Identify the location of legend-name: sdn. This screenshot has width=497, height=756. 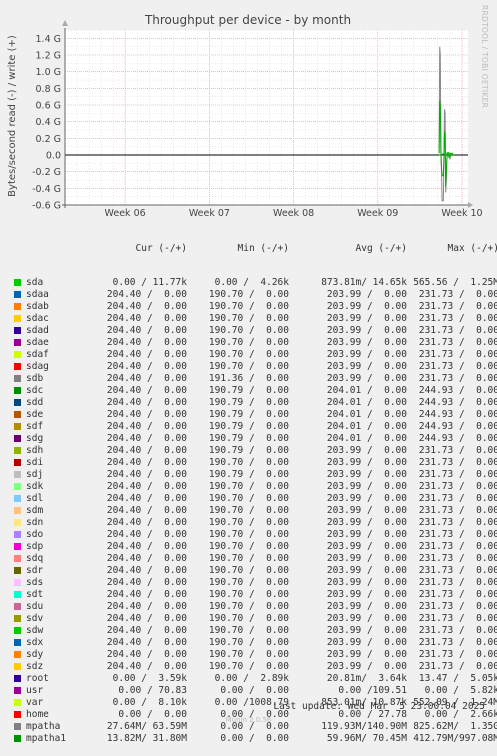
(35, 522).